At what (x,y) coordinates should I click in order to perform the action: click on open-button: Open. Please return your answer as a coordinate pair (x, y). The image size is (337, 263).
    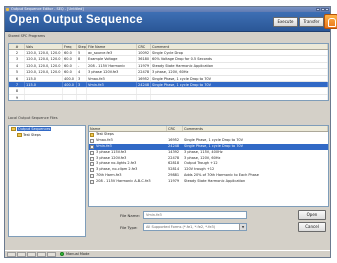
    Looking at the image, I should click on (312, 215).